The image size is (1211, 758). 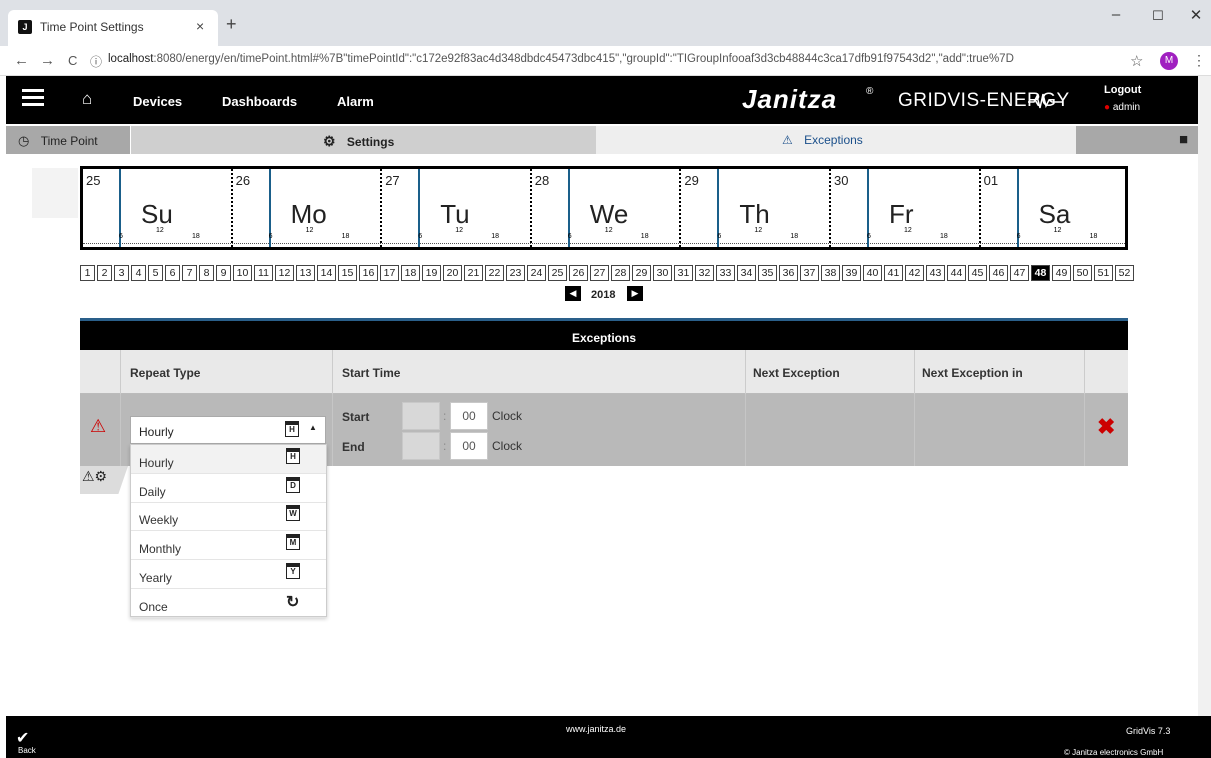 What do you see at coordinates (662, 273) in the screenshot?
I see `week-number-30: 30` at bounding box center [662, 273].